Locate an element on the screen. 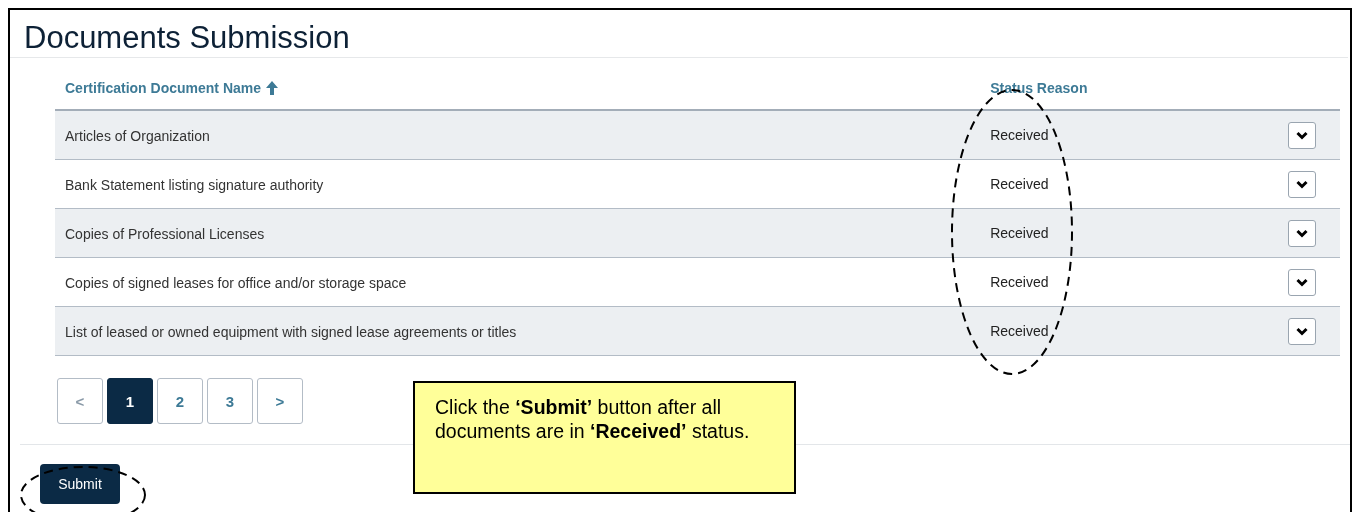 The width and height of the screenshot is (1354, 512). page-button: 1 is located at coordinates (130, 401).